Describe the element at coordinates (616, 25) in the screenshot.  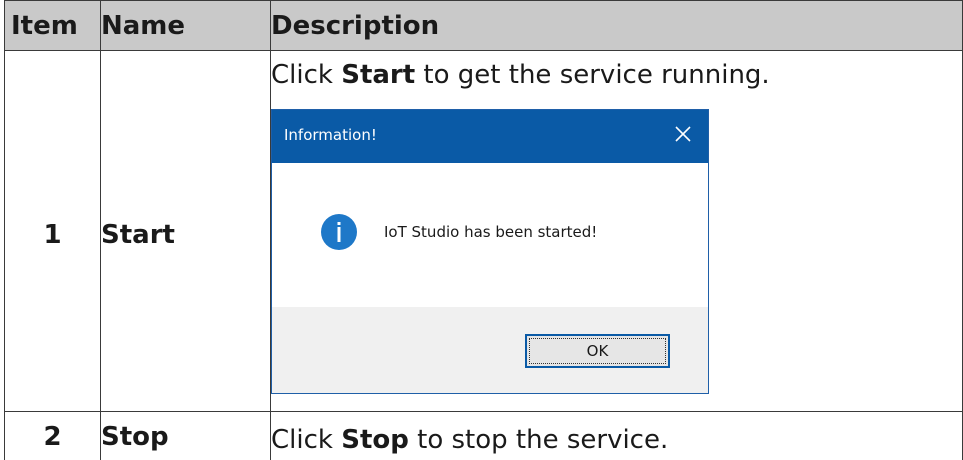
I see `header-description: Description` at that location.